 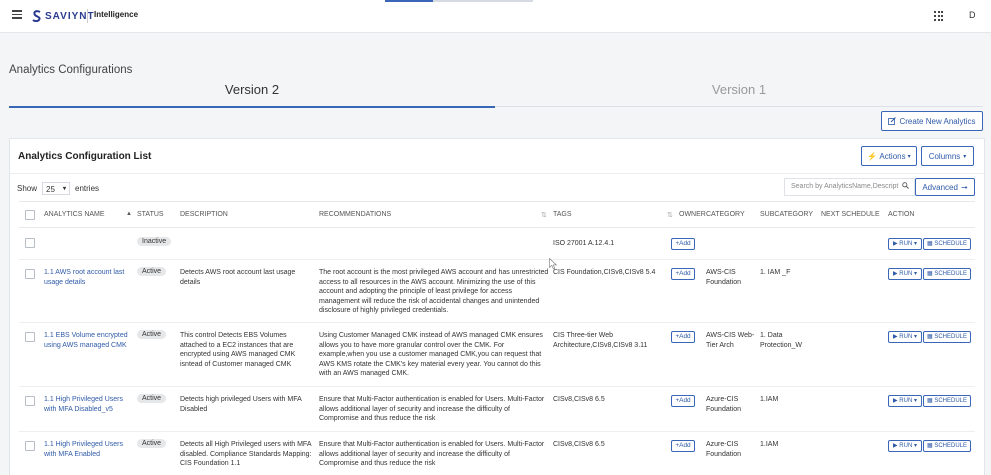 I want to click on entries-select: 25 ▾, so click(x=56, y=188).